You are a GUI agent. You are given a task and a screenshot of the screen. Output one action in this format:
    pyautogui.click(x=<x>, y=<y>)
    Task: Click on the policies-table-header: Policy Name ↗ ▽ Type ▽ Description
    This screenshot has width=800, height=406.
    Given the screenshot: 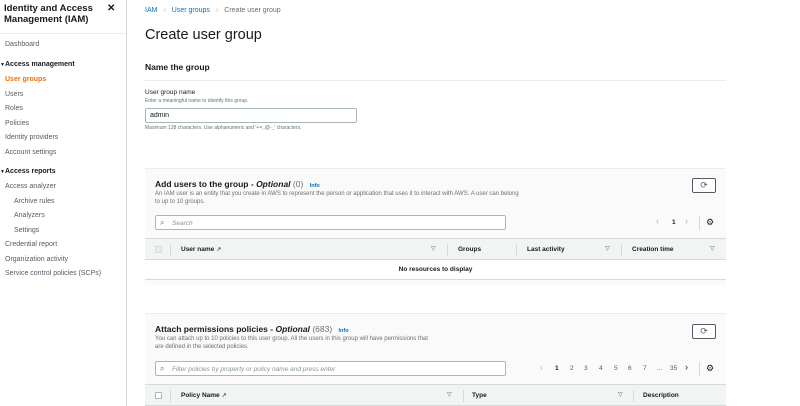 What is the action you would take?
    pyautogui.click(x=435, y=395)
    